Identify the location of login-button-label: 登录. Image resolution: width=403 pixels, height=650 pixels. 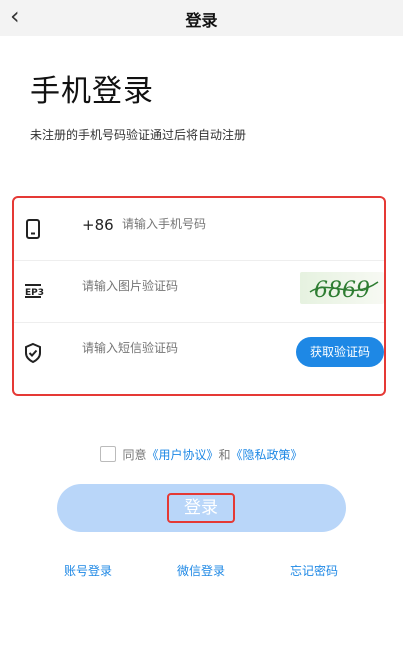
(201, 508).